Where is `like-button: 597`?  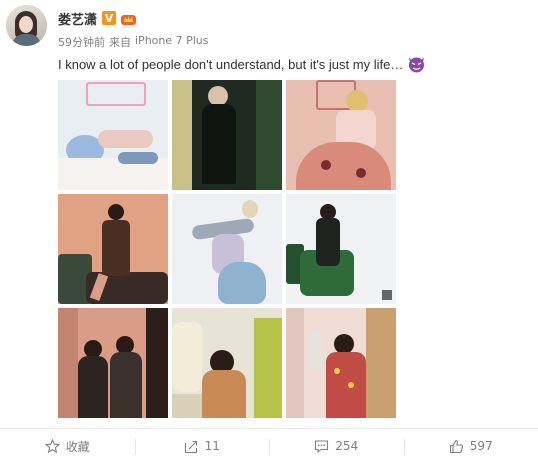
like-button: 597 is located at coordinates (470, 446).